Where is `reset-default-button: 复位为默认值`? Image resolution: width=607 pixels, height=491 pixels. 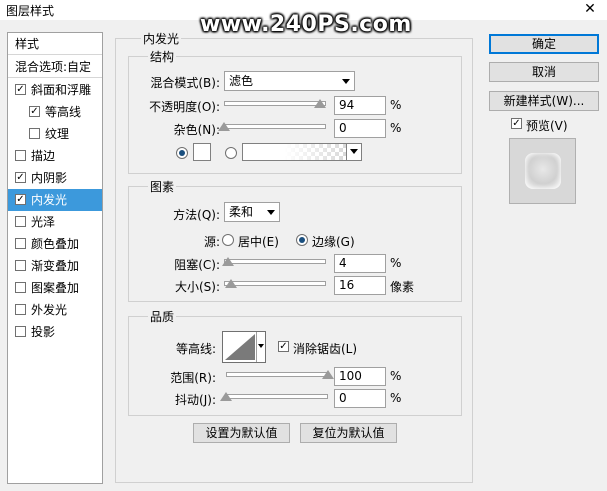 reset-default-button: 复位为默认值 is located at coordinates (348, 433).